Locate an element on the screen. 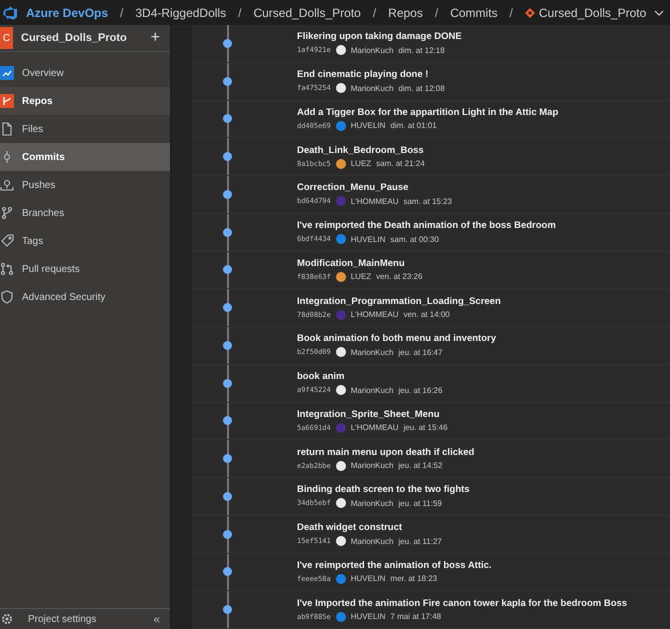  commit-message: Death_Link_Bedroom_Boss is located at coordinates (361, 150).